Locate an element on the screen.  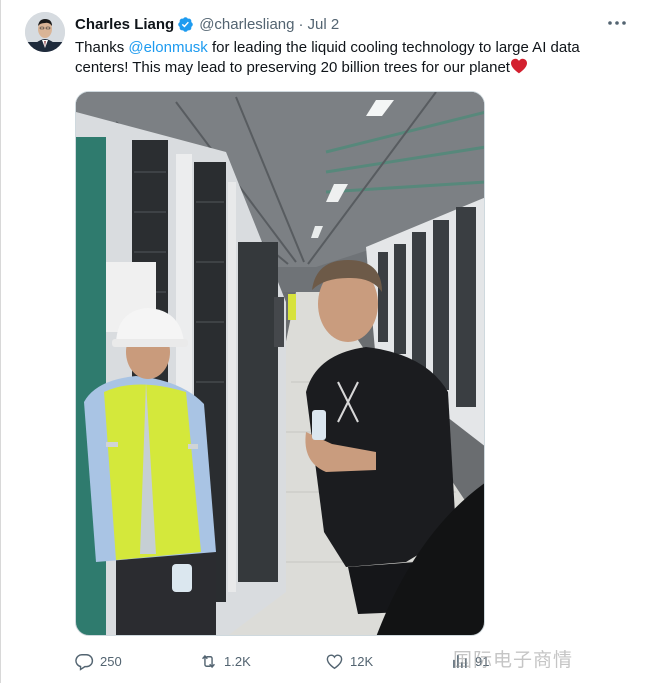
tweet-header: Charles Liang @charlesliang · Jul 2 is located at coordinates (207, 24).